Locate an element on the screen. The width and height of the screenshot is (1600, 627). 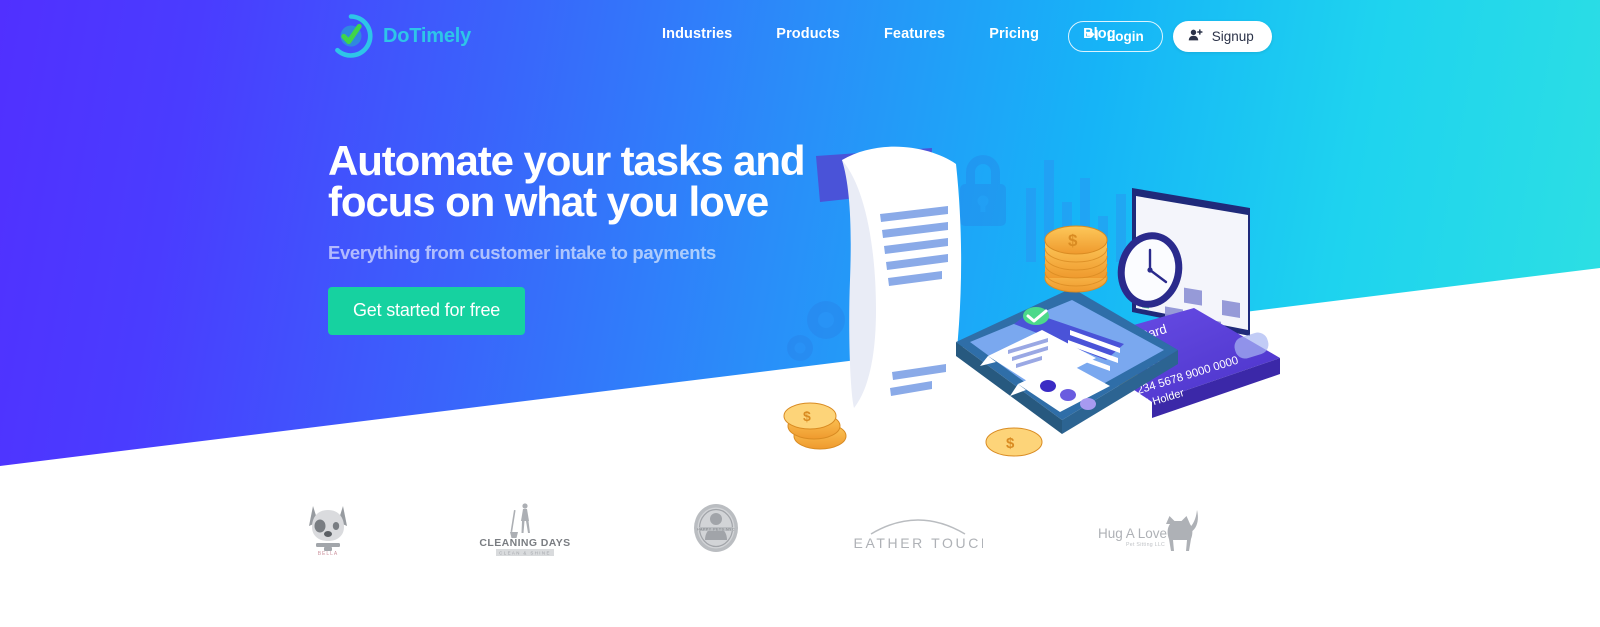
coin-stack-icon: $ is located at coordinates (1076, 259).